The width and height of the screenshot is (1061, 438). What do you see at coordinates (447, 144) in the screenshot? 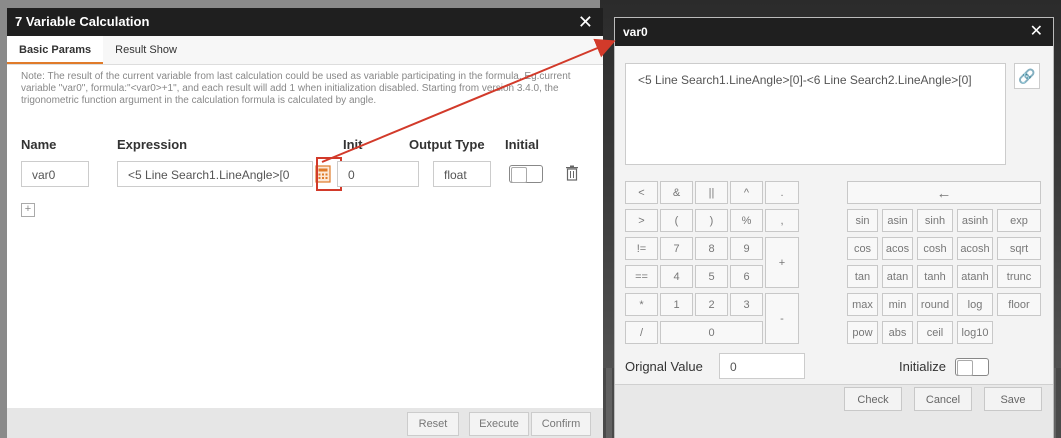
I see `column-output-type: Output Type` at bounding box center [447, 144].